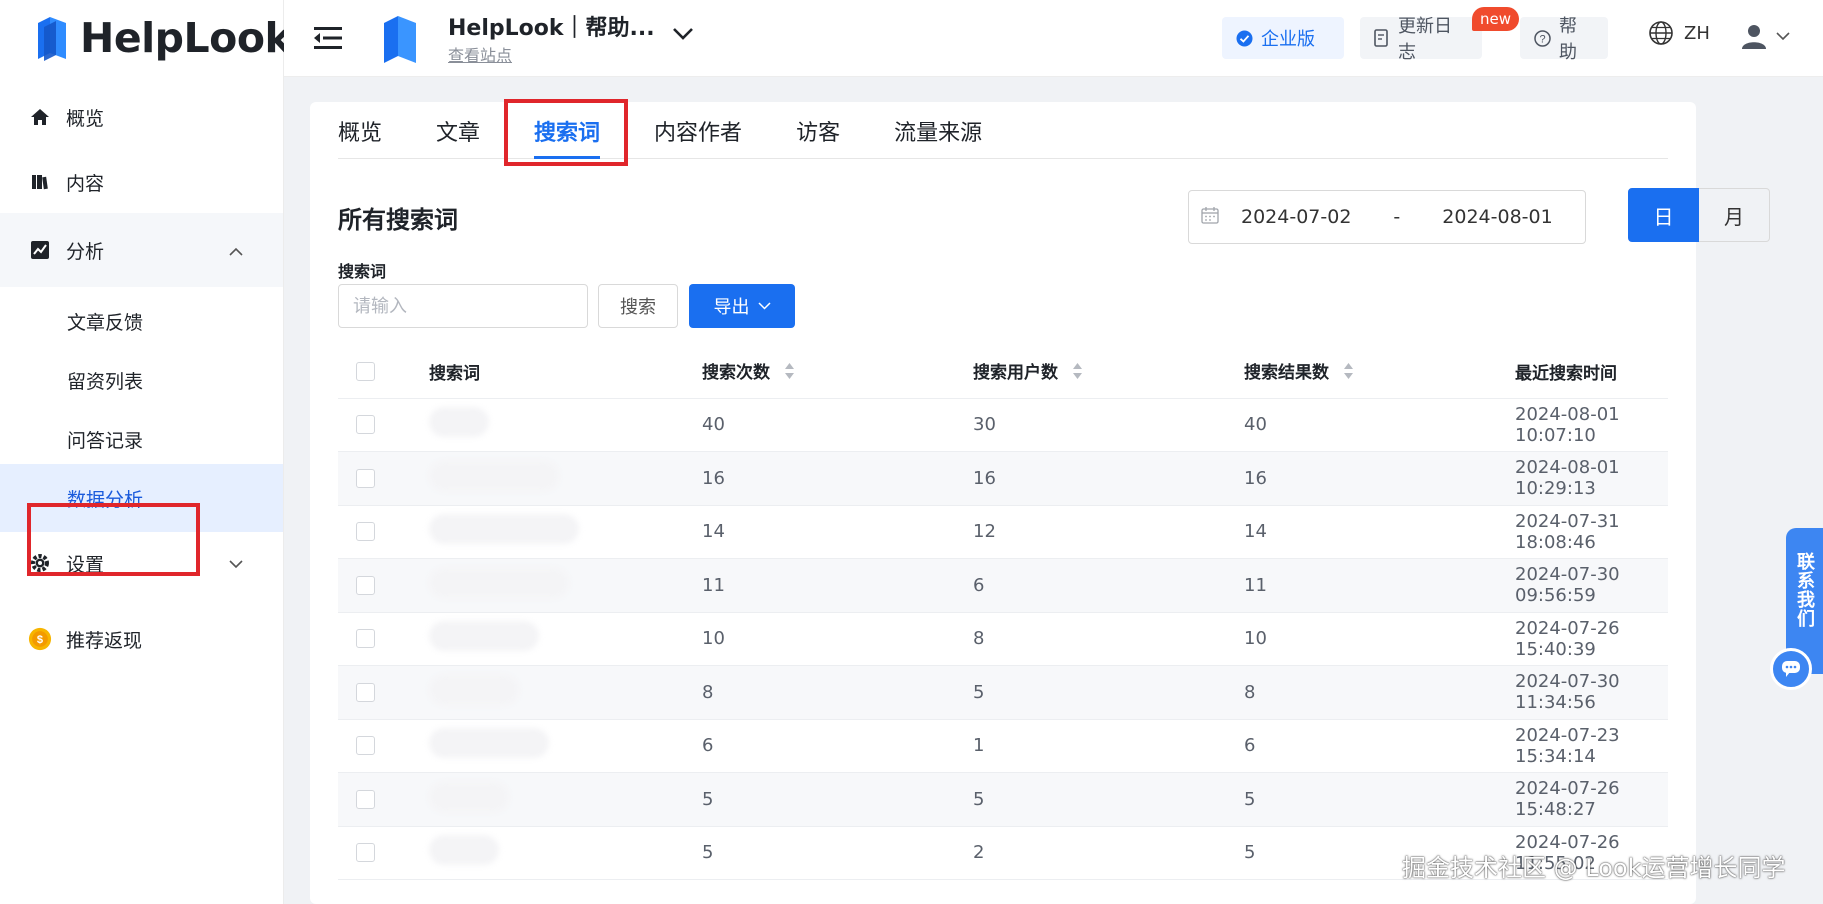 The width and height of the screenshot is (1823, 904). Describe the element at coordinates (1754, 36) in the screenshot. I see `user-avatar-icon` at that location.